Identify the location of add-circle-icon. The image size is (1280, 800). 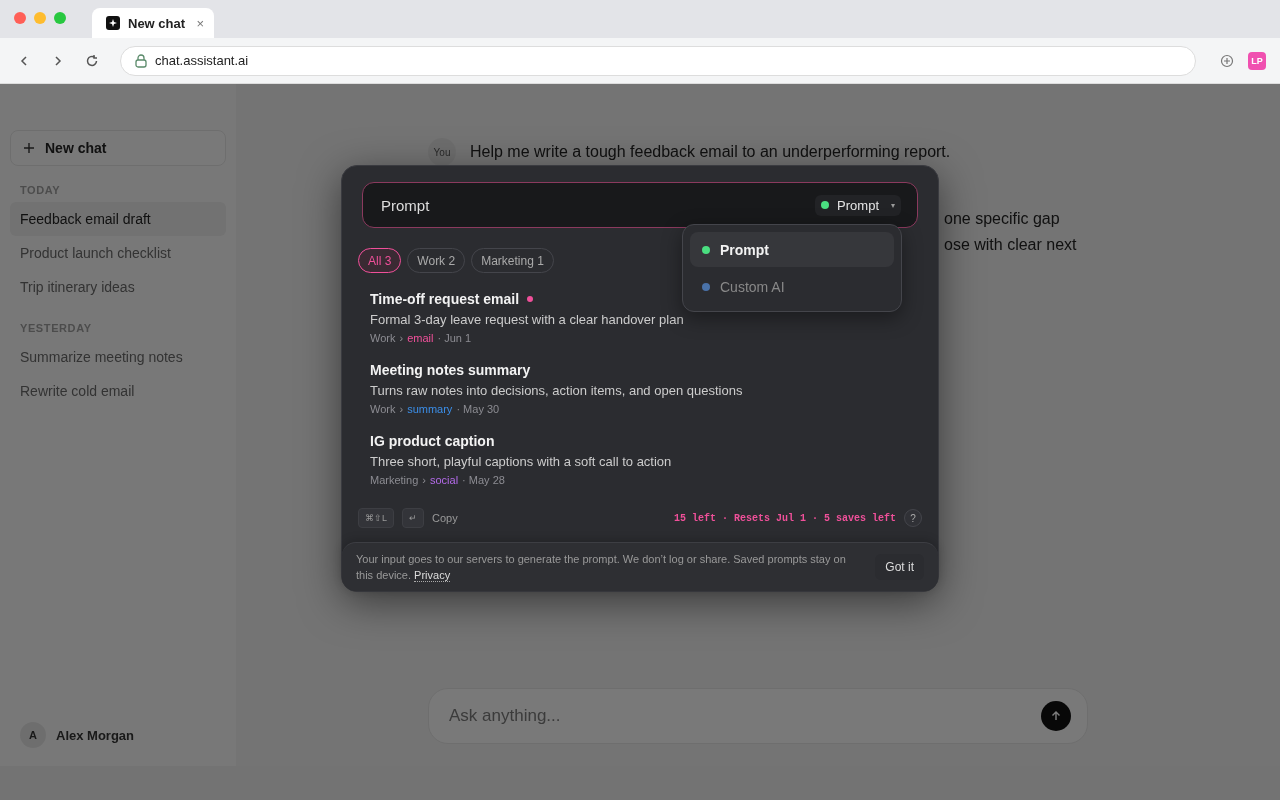
(1227, 60).